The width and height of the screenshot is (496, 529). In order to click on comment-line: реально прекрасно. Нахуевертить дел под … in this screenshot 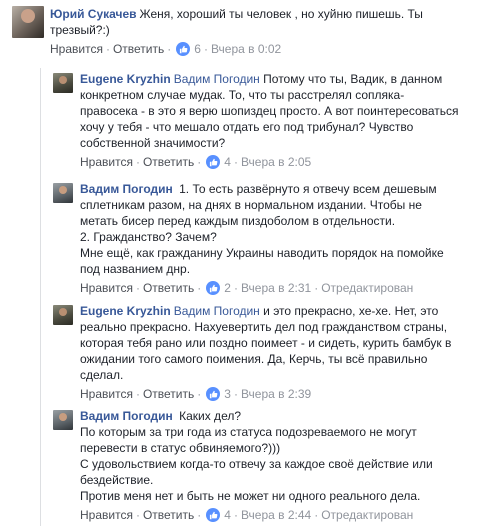, I will do `click(264, 327)`.